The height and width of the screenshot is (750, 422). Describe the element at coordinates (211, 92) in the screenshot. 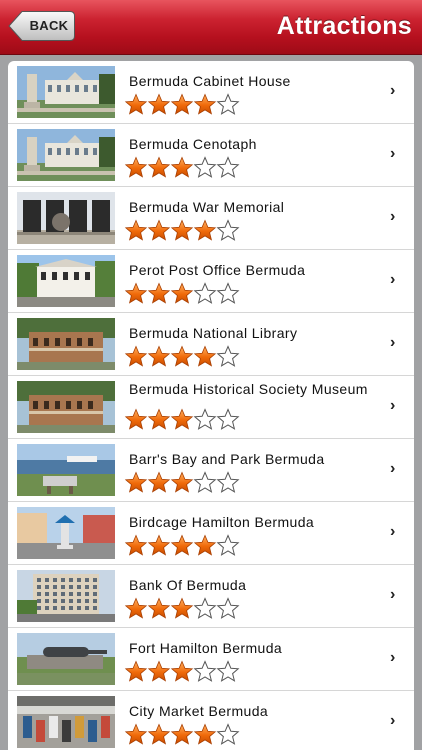

I see `list-item: Bermuda Cabinet House ›` at that location.